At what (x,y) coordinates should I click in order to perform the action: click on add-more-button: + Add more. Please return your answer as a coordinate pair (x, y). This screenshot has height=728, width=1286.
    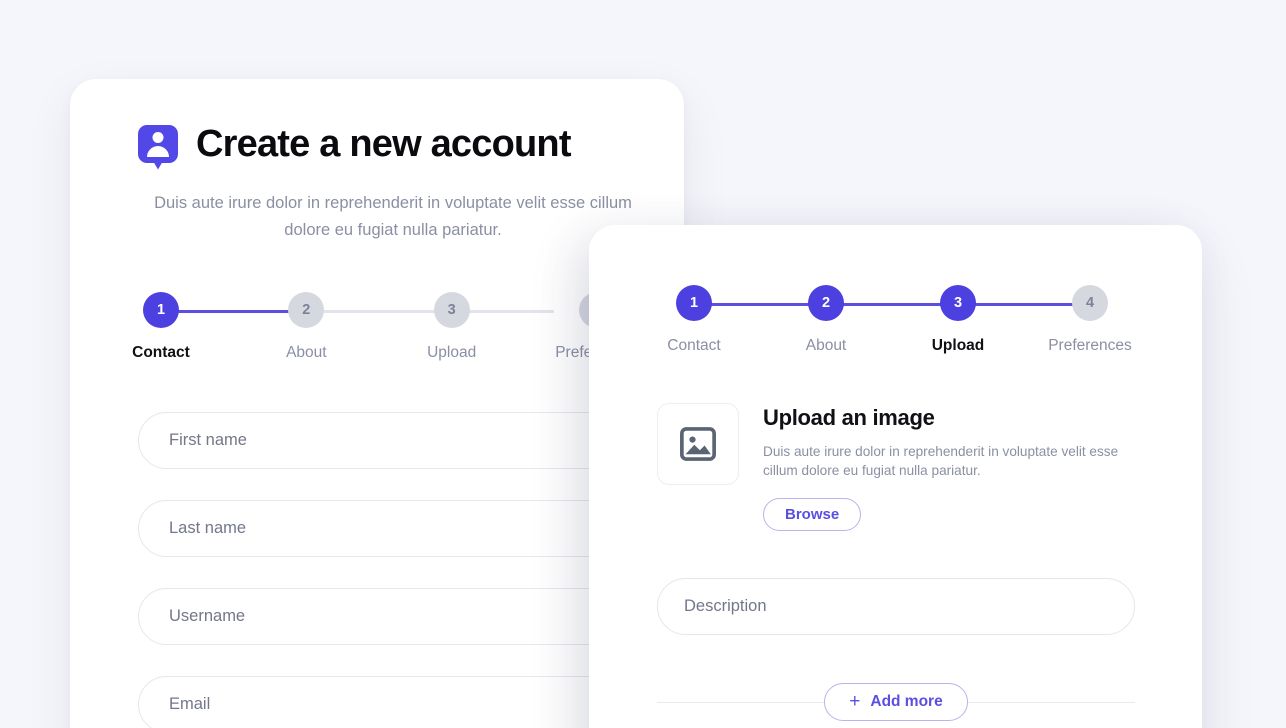
    Looking at the image, I should click on (896, 702).